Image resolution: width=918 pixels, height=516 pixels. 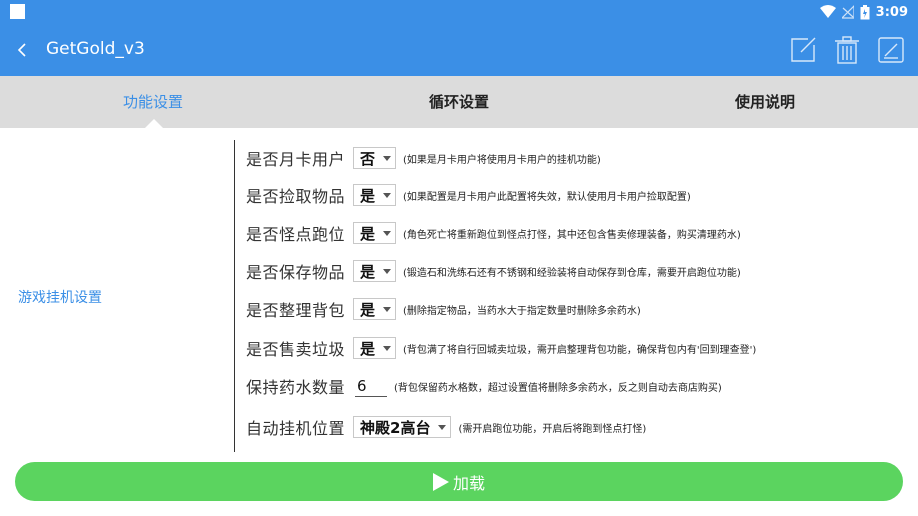 What do you see at coordinates (371, 386) in the screenshot?
I see `potion-count-input` at bounding box center [371, 386].